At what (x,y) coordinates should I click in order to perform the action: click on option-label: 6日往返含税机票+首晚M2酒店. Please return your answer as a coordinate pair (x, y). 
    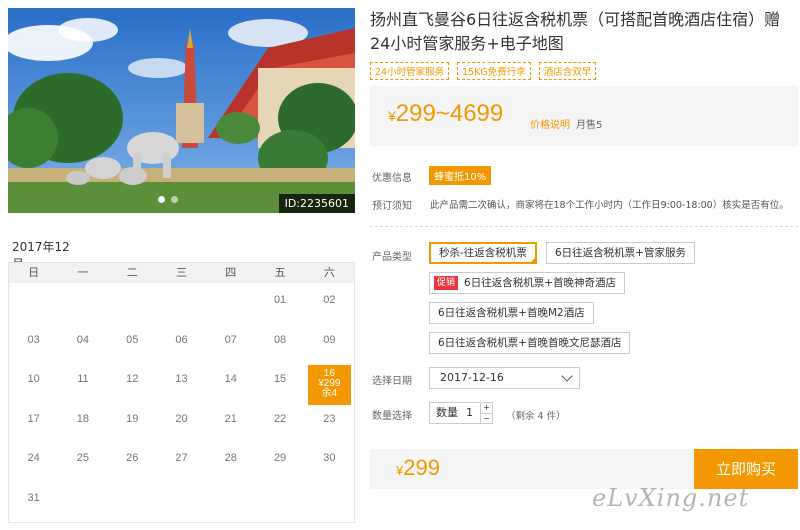
    Looking at the image, I should click on (511, 313).